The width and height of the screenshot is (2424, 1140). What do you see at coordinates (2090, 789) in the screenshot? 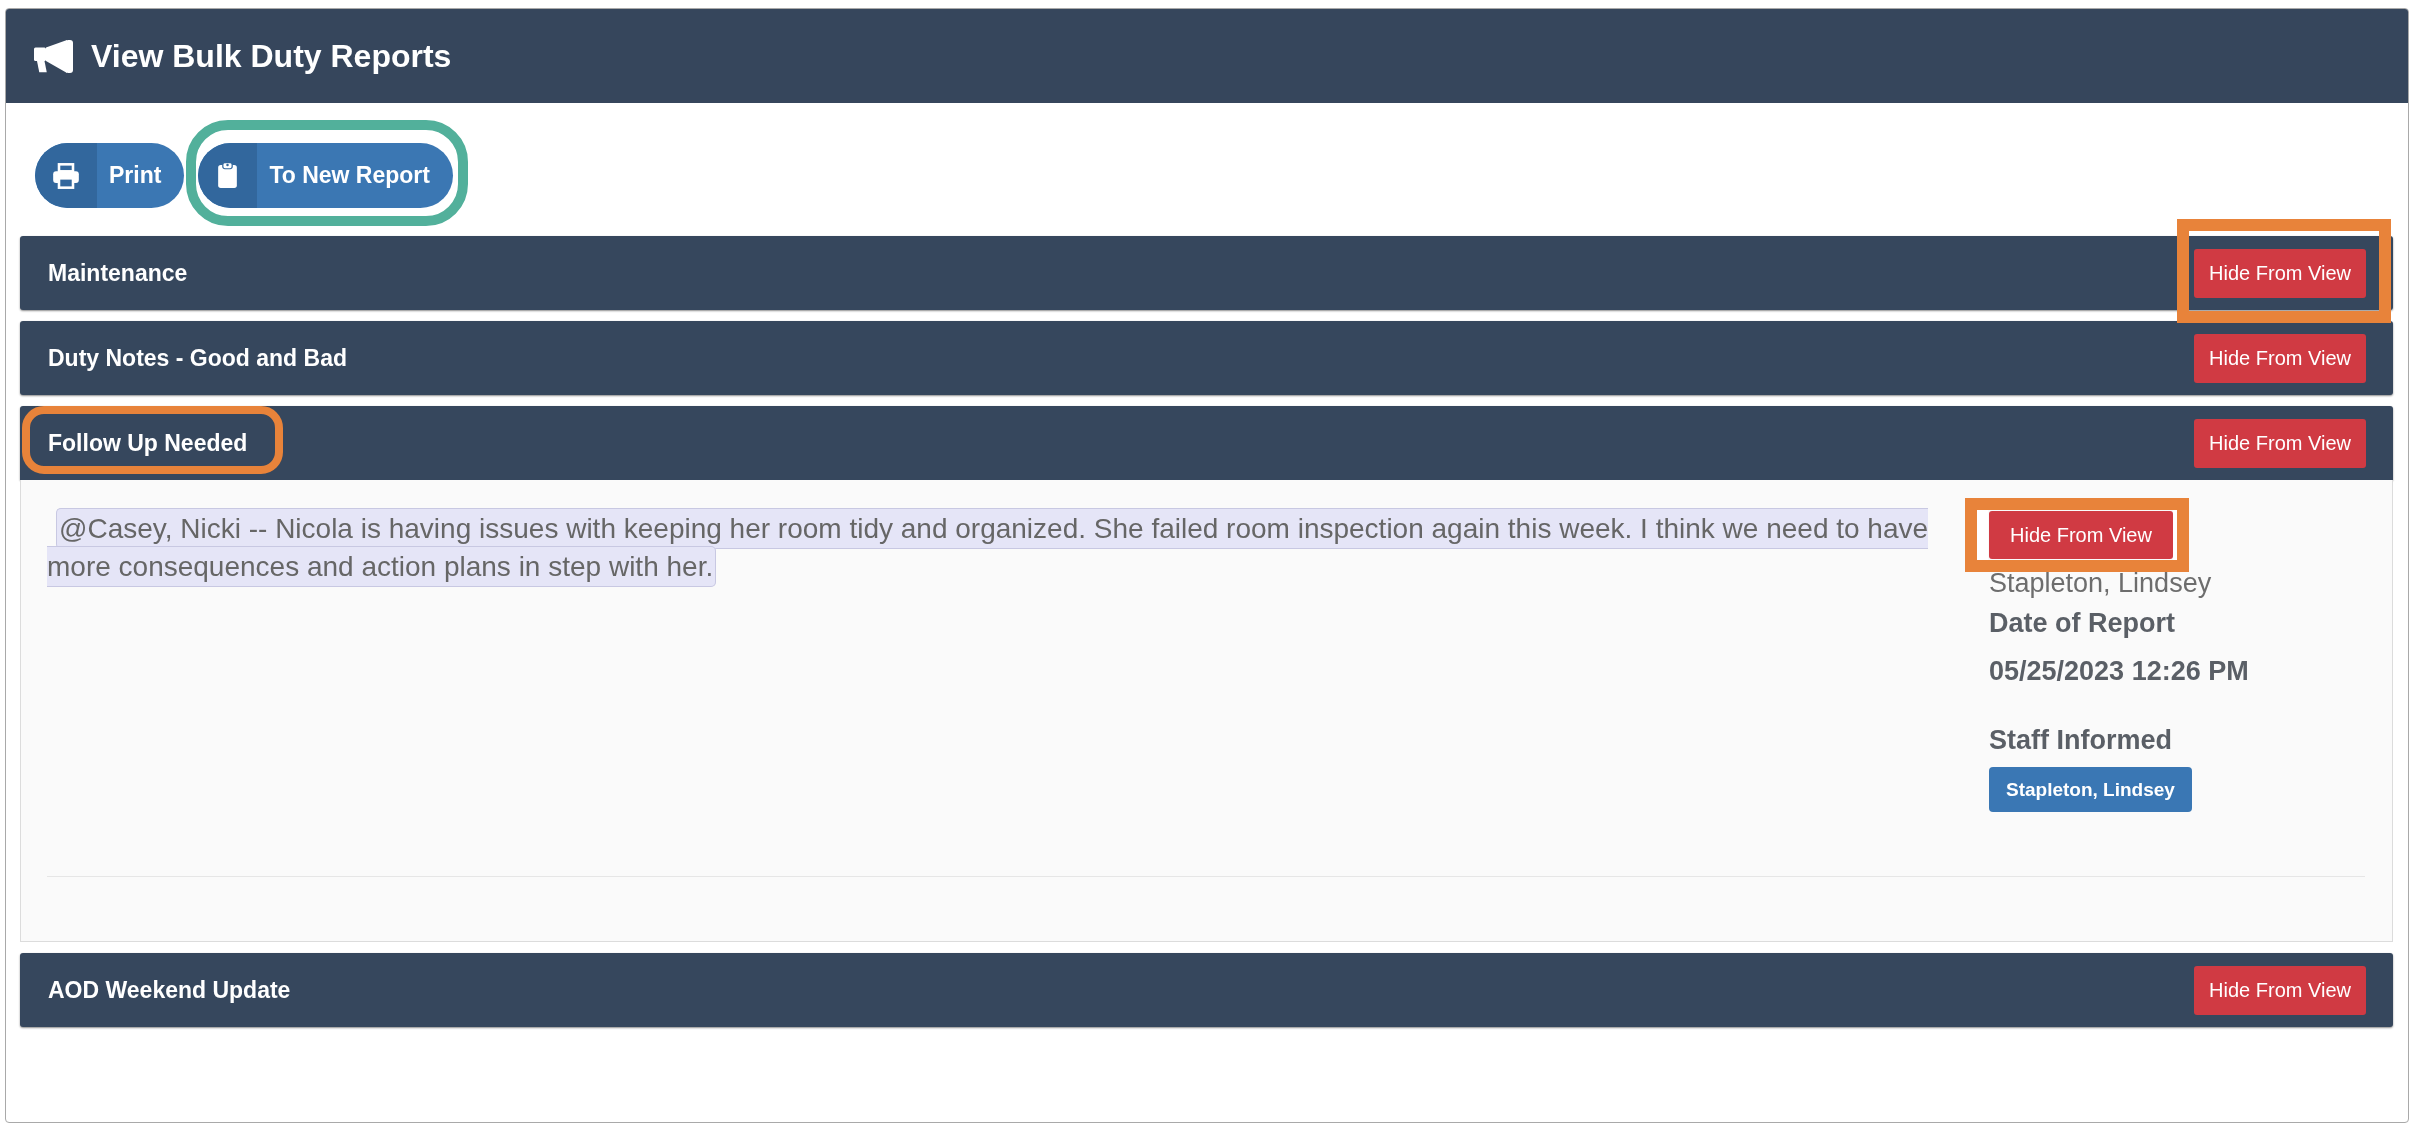
I see `staff-badge: Stapleton, Lindsey` at bounding box center [2090, 789].